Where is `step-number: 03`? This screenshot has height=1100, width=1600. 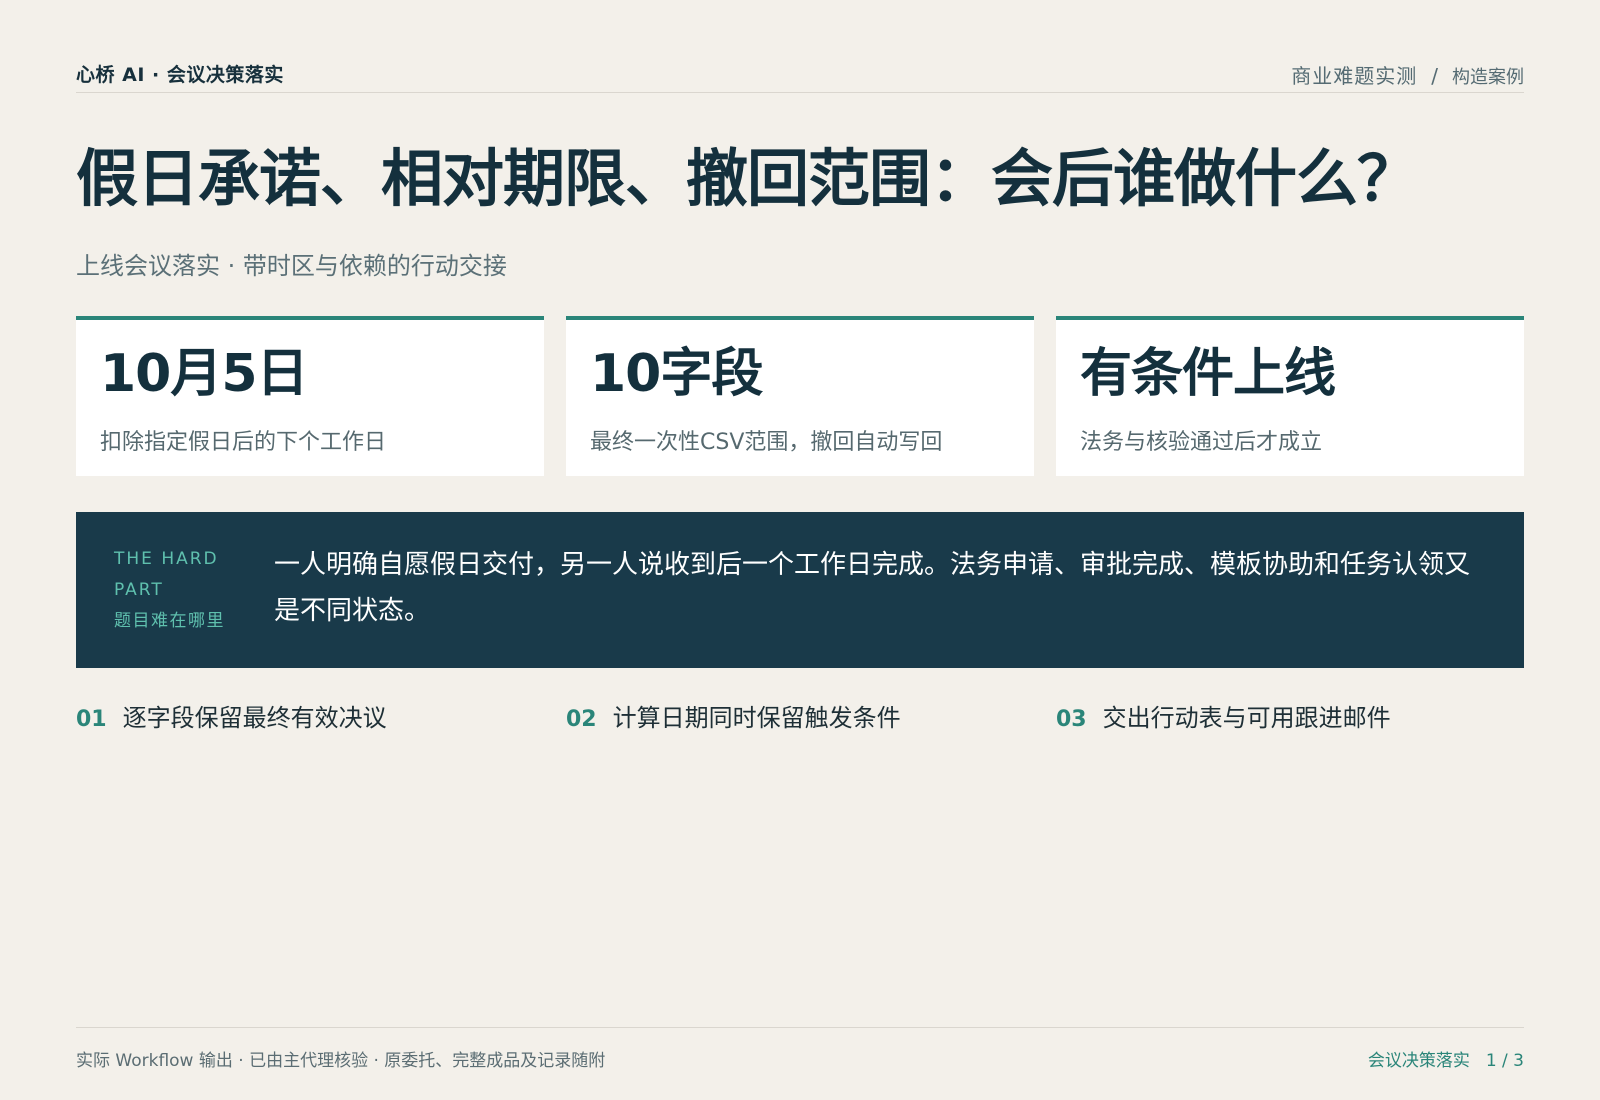
step-number: 03 is located at coordinates (1071, 719).